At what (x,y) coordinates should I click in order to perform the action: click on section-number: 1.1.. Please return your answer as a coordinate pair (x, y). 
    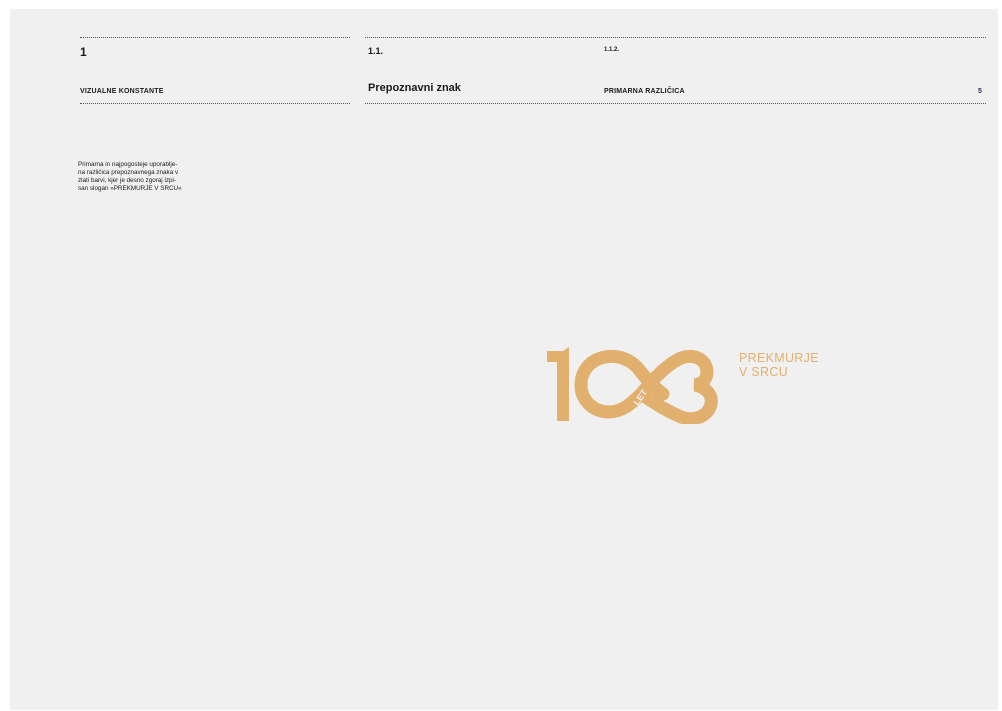
    Looking at the image, I should click on (376, 51).